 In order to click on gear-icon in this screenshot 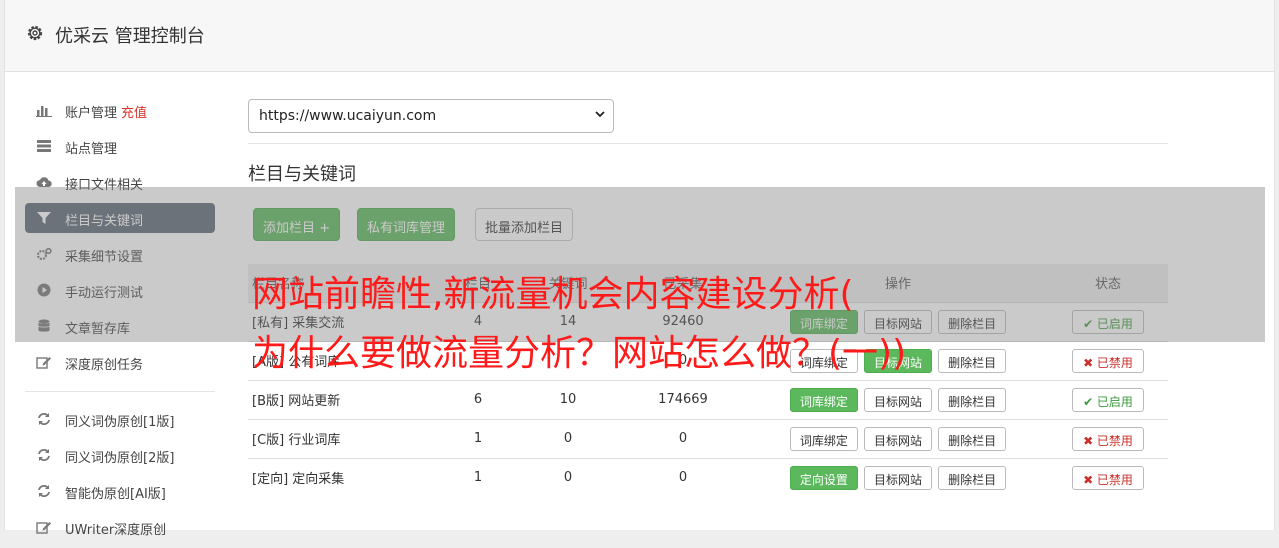, I will do `click(35, 33)`.